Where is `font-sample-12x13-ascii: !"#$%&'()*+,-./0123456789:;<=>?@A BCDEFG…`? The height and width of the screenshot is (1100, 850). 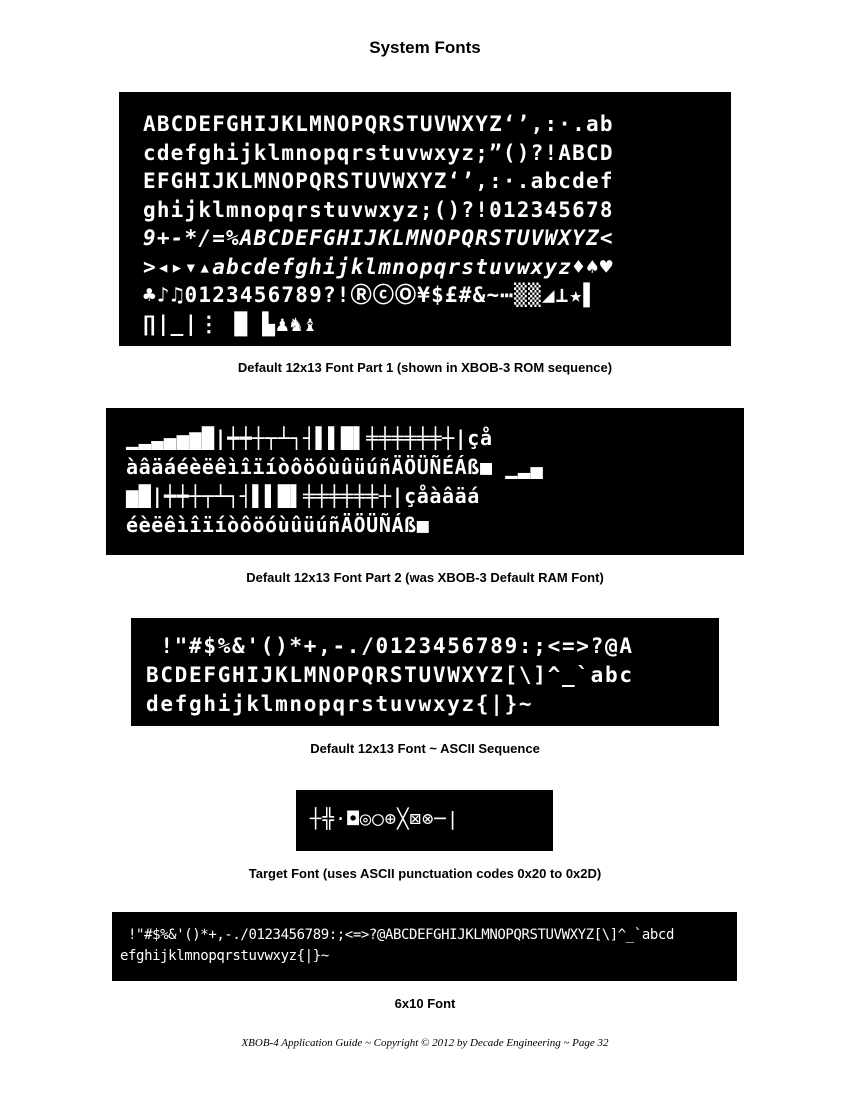 font-sample-12x13-ascii: !"#$%&'()*+,-./0123456789:;<=>?@A BCDEFG… is located at coordinates (425, 672).